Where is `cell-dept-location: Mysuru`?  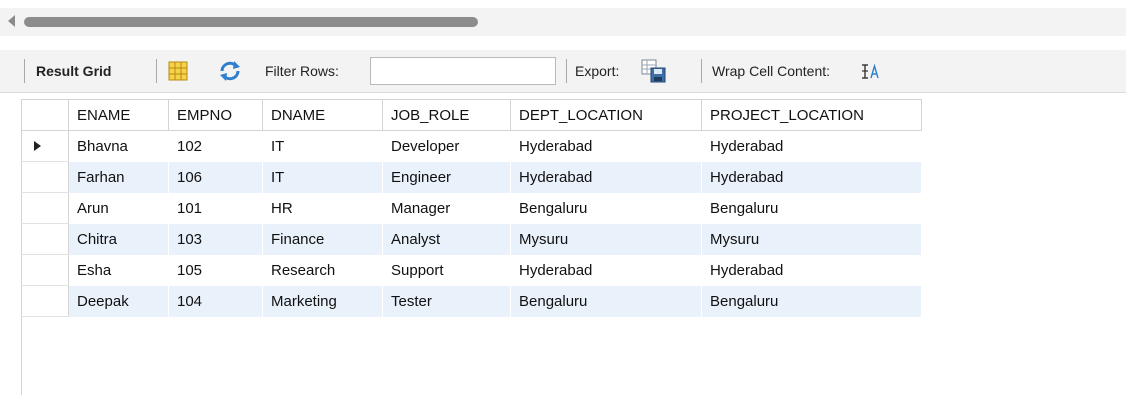 cell-dept-location: Mysuru is located at coordinates (606, 239).